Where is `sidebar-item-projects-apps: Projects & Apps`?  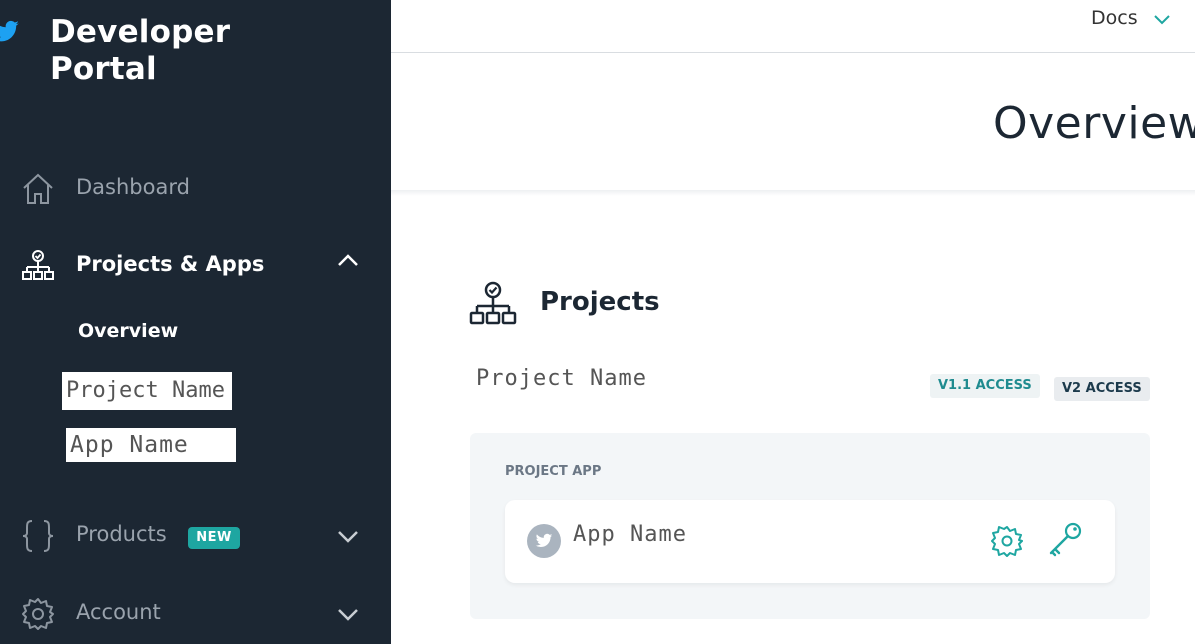
sidebar-item-projects-apps: Projects & Apps is located at coordinates (195, 265).